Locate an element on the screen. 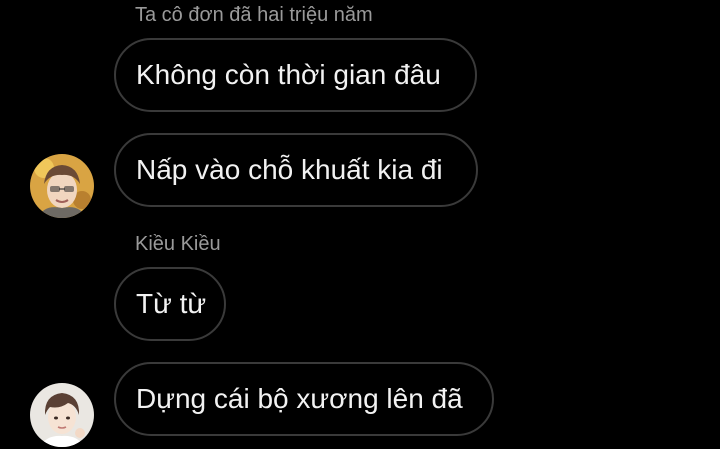  message-bubble: Nấp vào chỗ khuất kia đi is located at coordinates (296, 170).